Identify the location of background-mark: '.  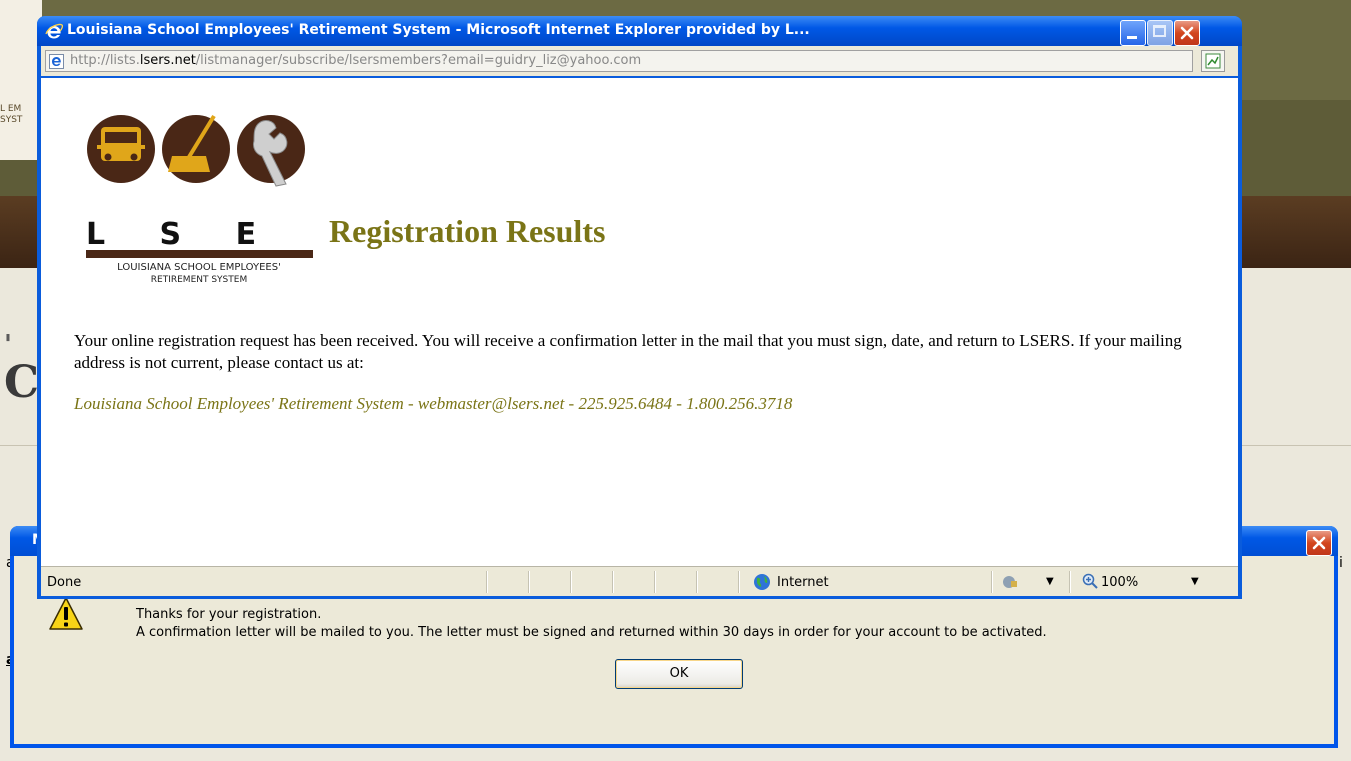
(8, 345).